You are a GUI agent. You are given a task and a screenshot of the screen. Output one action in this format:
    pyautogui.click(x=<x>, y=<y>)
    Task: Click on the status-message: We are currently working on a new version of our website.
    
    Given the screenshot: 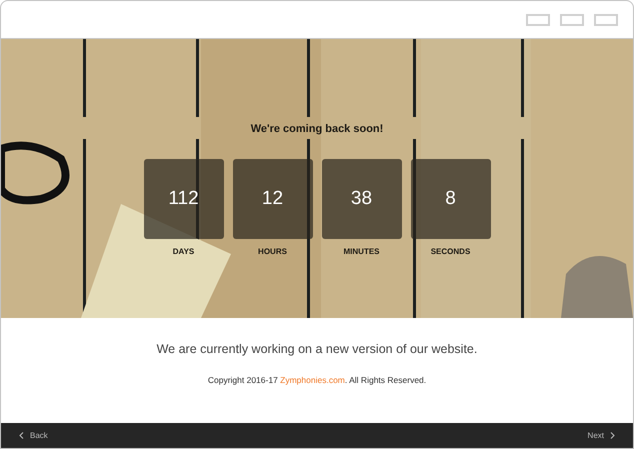 What is the action you would take?
    pyautogui.click(x=317, y=349)
    